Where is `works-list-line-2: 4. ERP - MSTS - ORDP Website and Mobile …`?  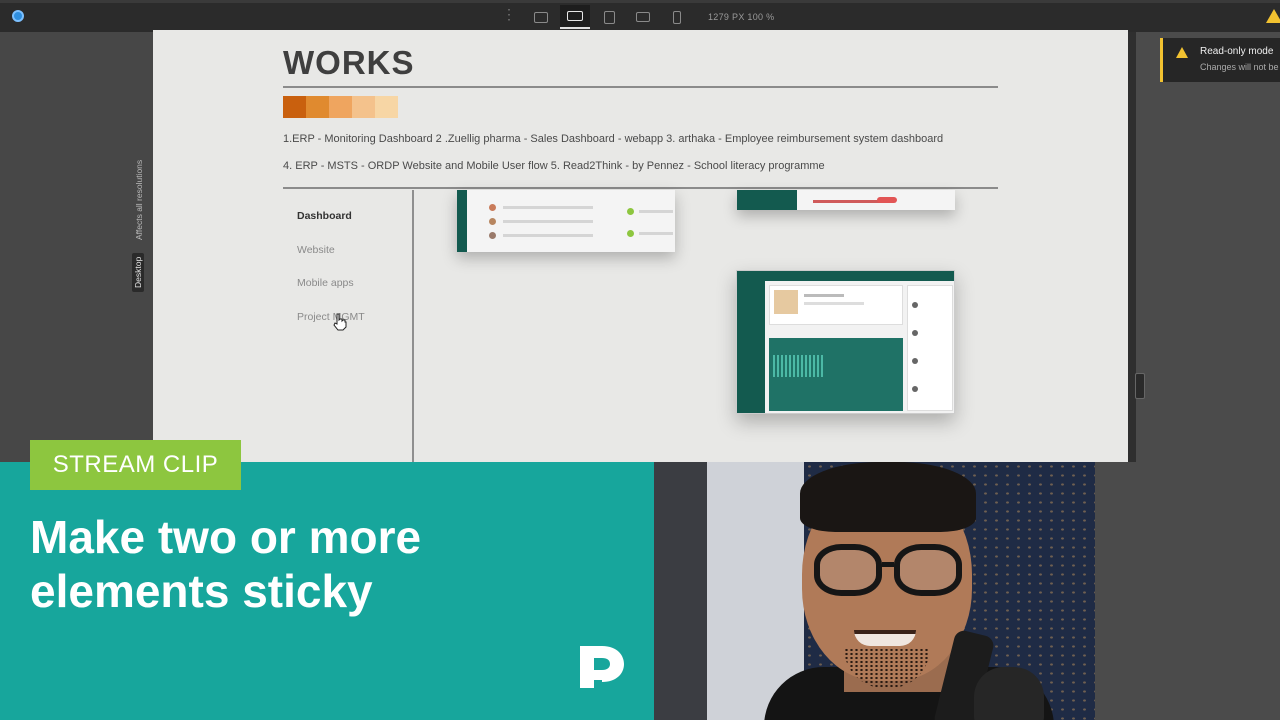
works-list-line-2: 4. ERP - MSTS - ORDP Website and Mobile … is located at coordinates (554, 166).